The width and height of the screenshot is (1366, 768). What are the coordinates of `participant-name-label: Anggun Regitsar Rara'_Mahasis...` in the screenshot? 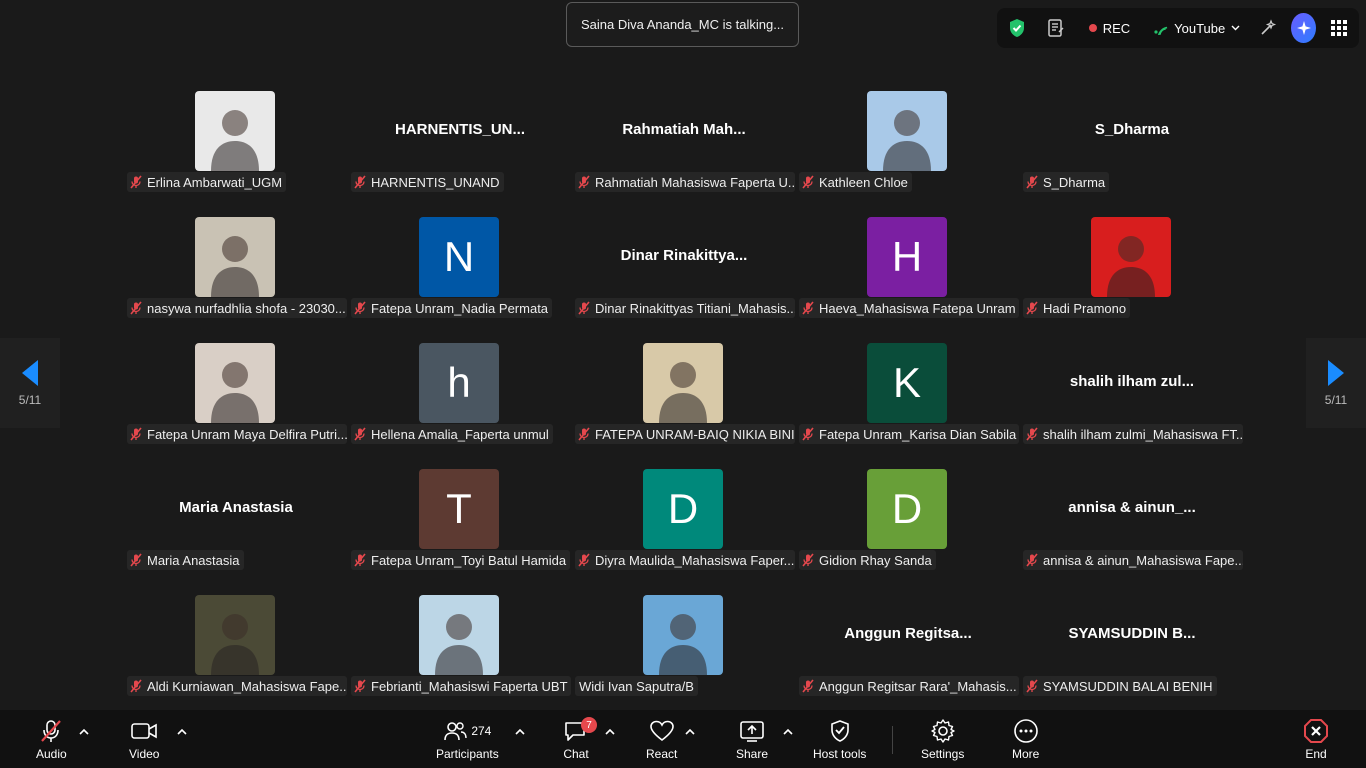 It's located at (909, 686).